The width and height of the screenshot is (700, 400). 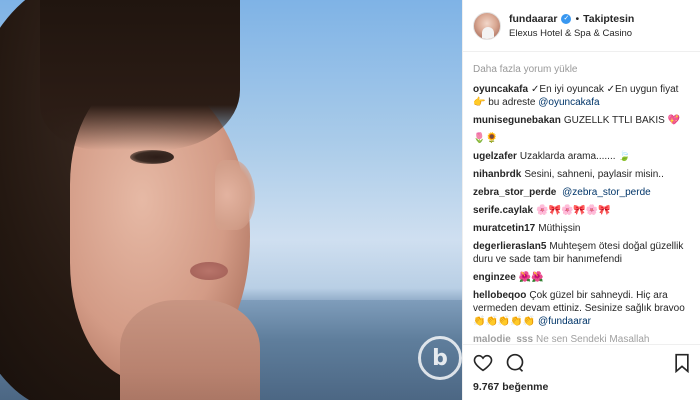 I want to click on heart-icon, so click(x=483, y=364).